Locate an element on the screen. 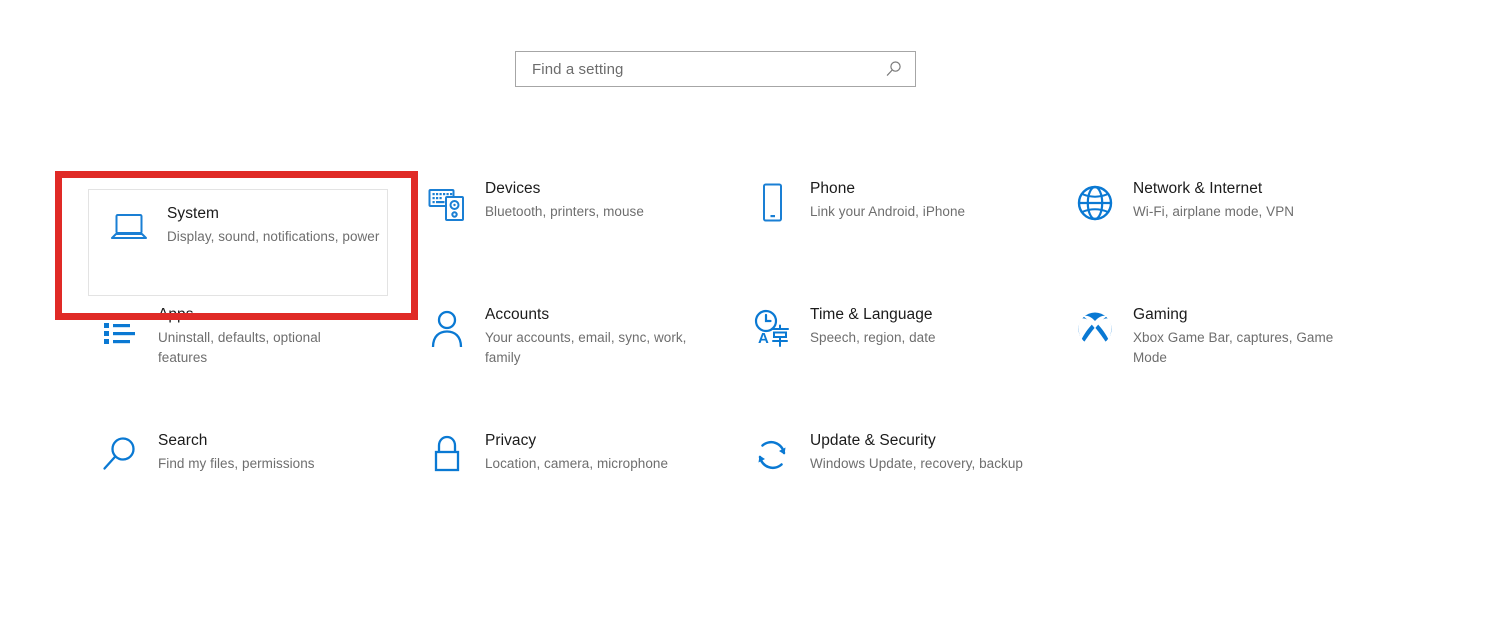 The width and height of the screenshot is (1487, 622). tile-desc: Wi-Fi, airplane mode, VPN is located at coordinates (1214, 211).